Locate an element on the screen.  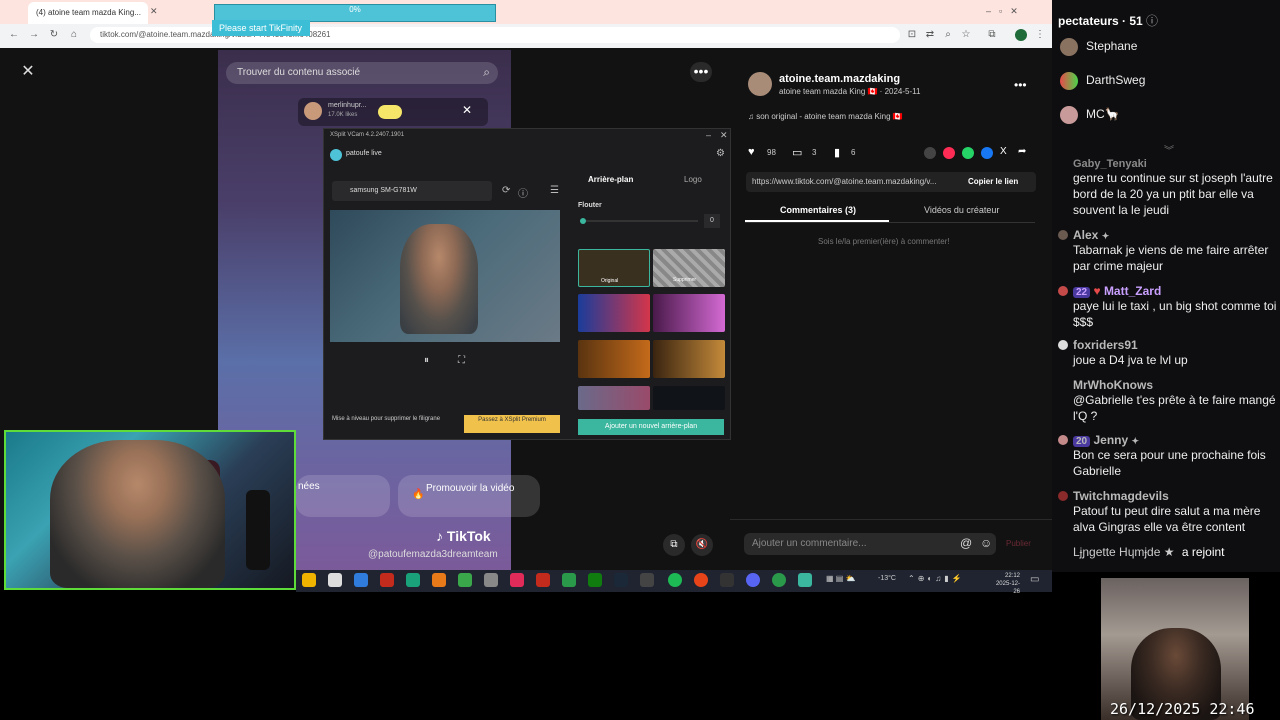
viewer-row: Stephane is located at coordinates (1165, 49).